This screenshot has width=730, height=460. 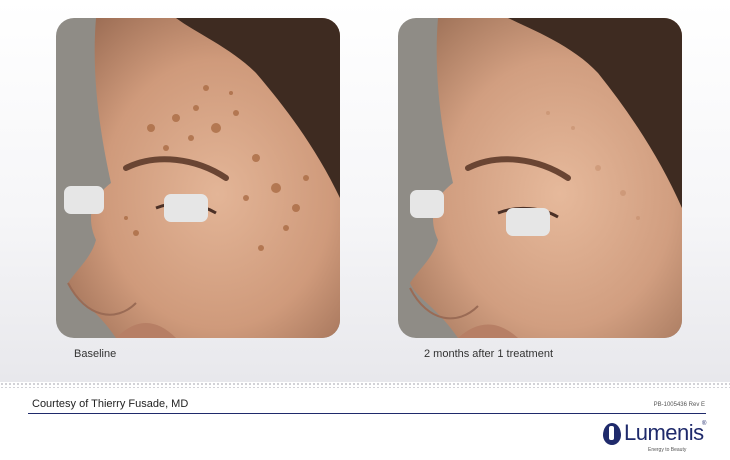 I want to click on after-treatment-caption: 2 months after 1 treatment, so click(x=489, y=354).